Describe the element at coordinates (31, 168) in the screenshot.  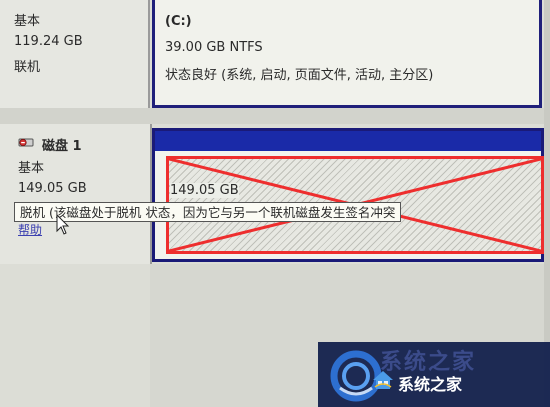
I see `disk-1-type: 基本` at that location.